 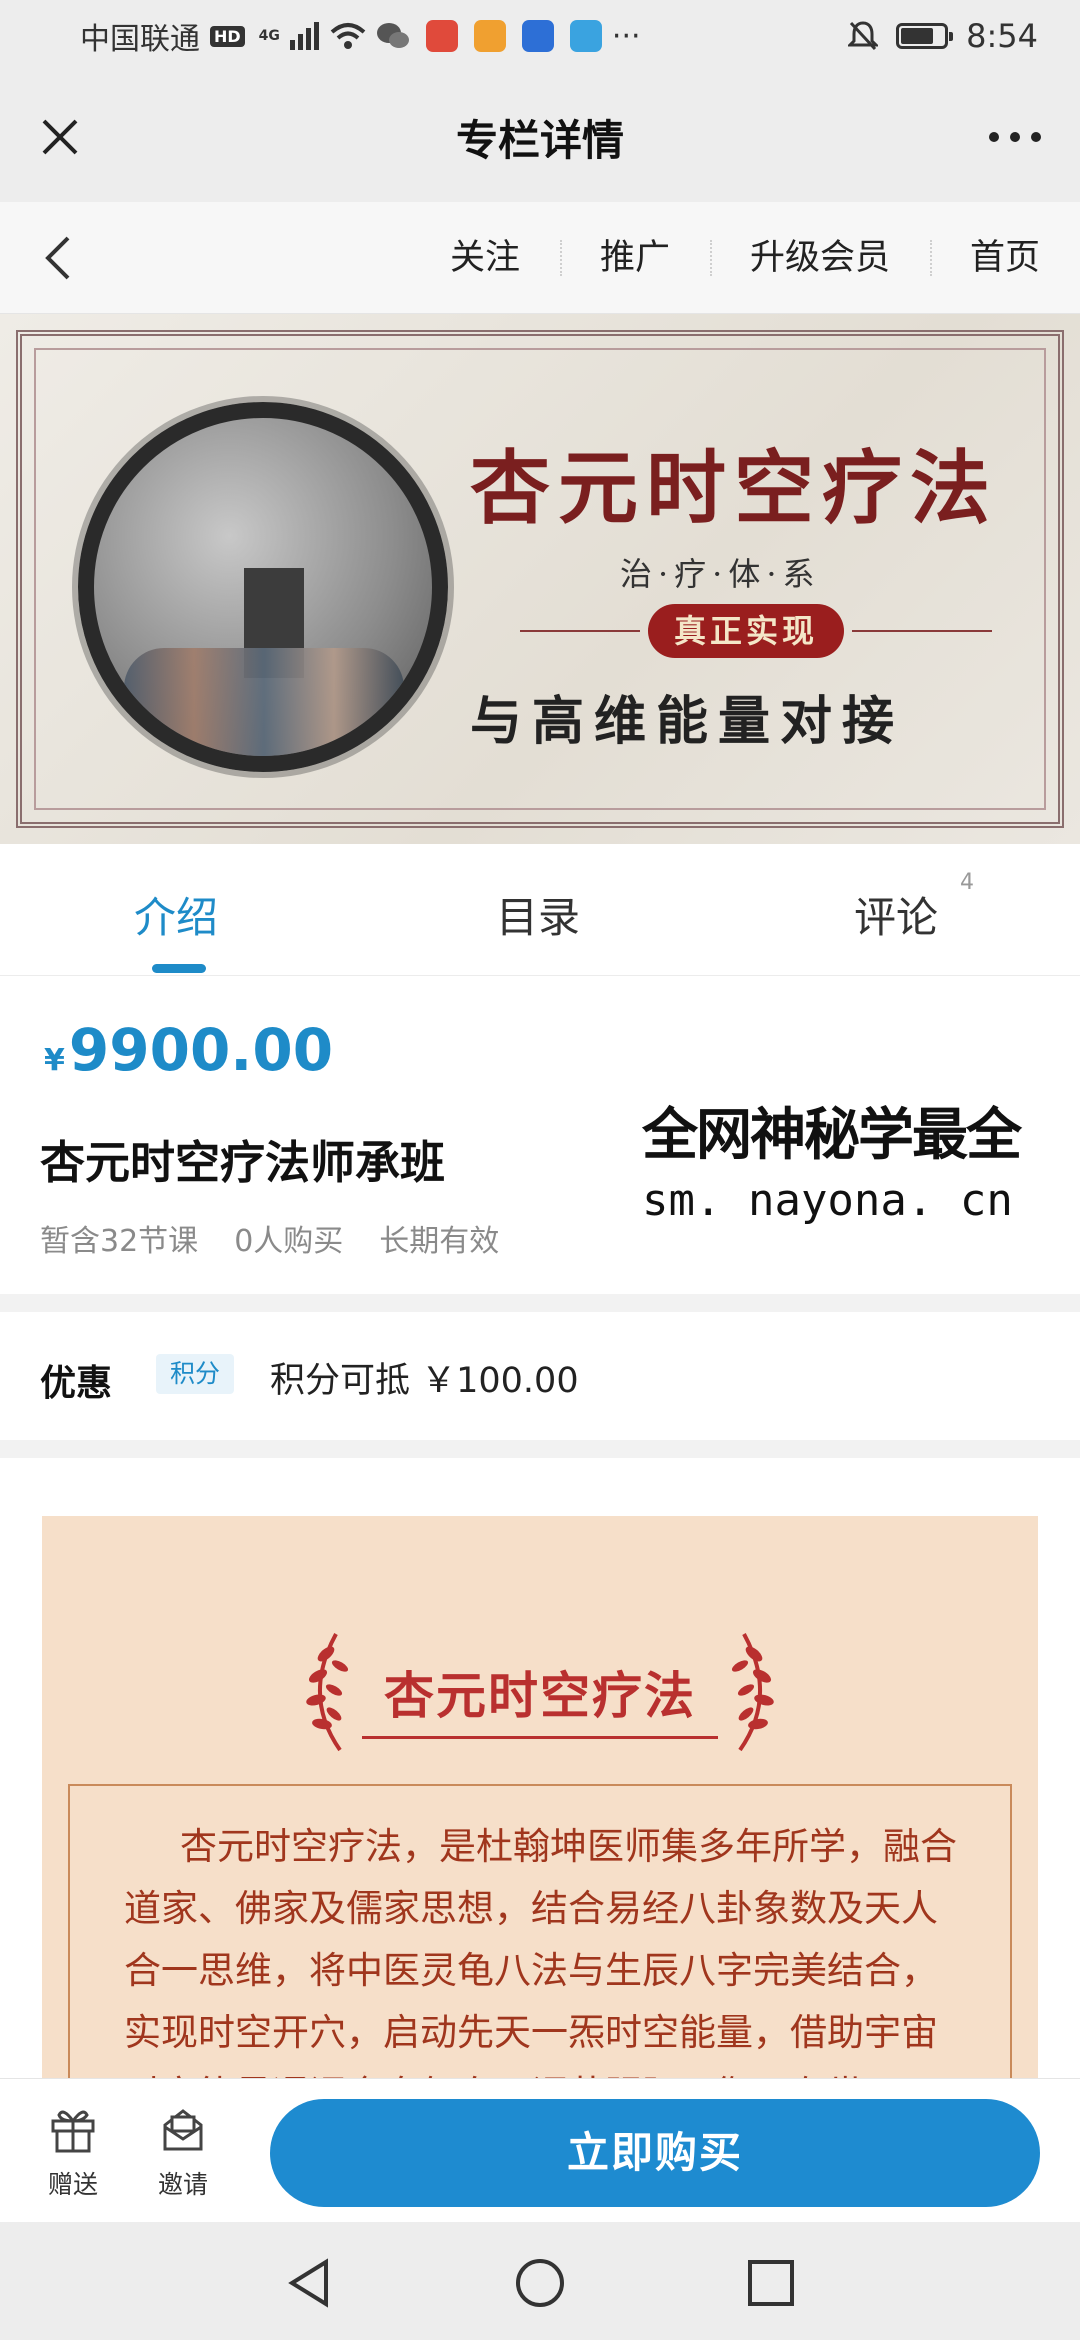 I want to click on nav-follow-link: 关注, so click(x=485, y=258).